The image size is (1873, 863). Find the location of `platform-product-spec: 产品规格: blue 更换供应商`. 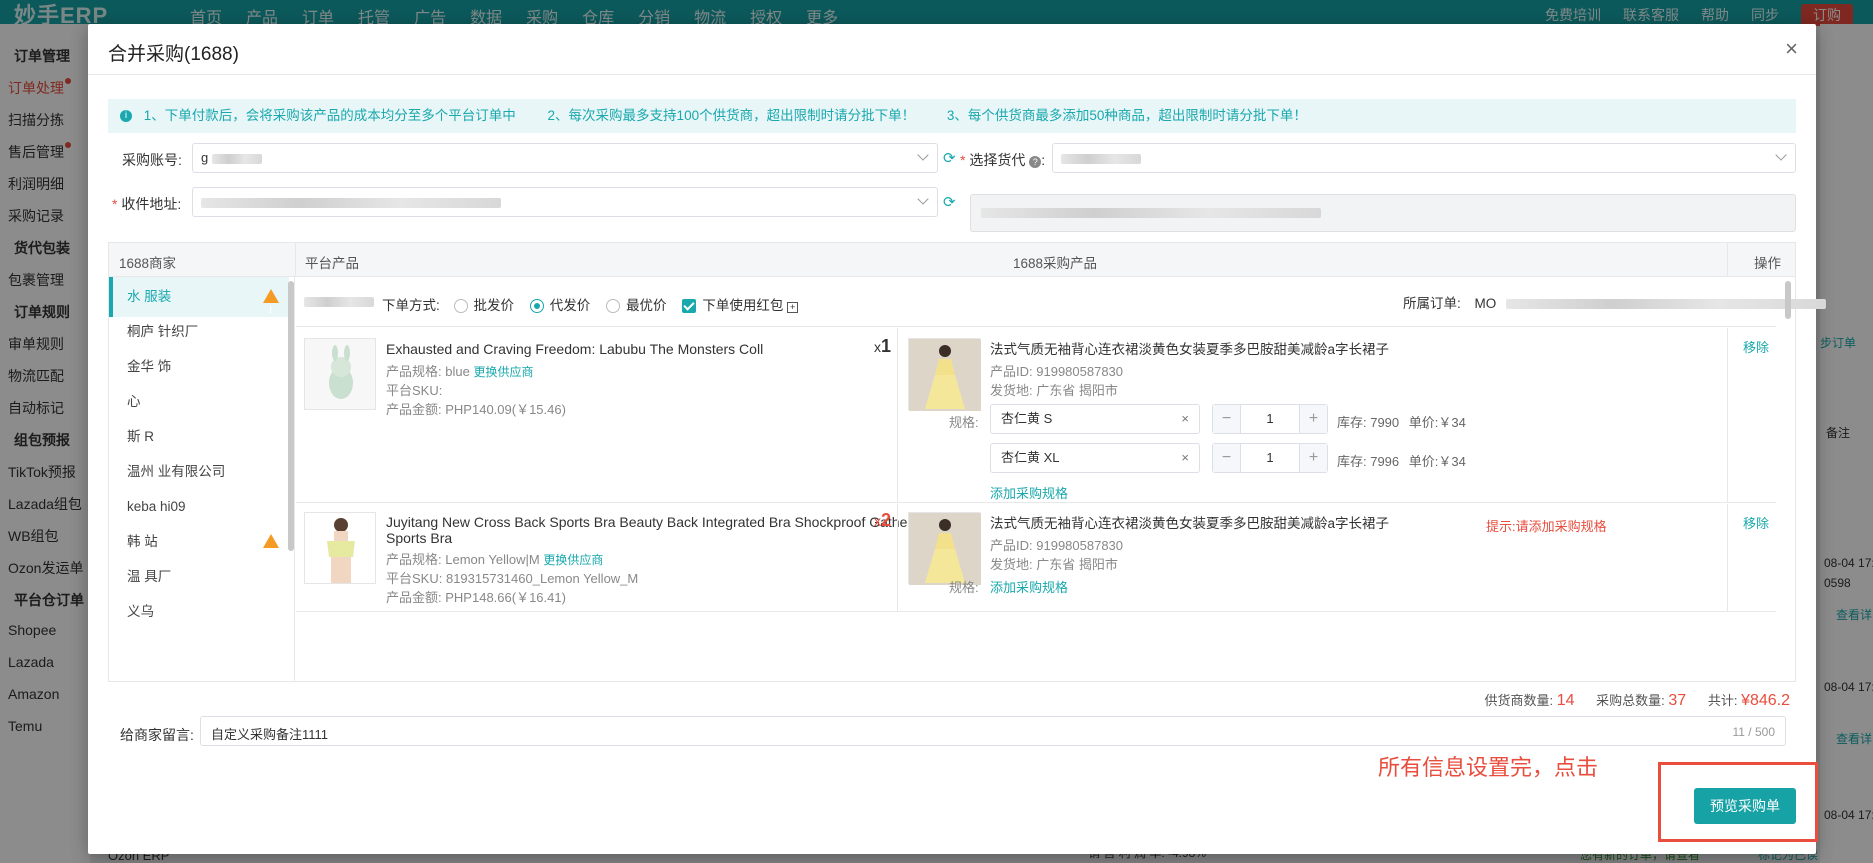

platform-product-spec: 产品规格: blue 更换供应商 is located at coordinates (460, 371).